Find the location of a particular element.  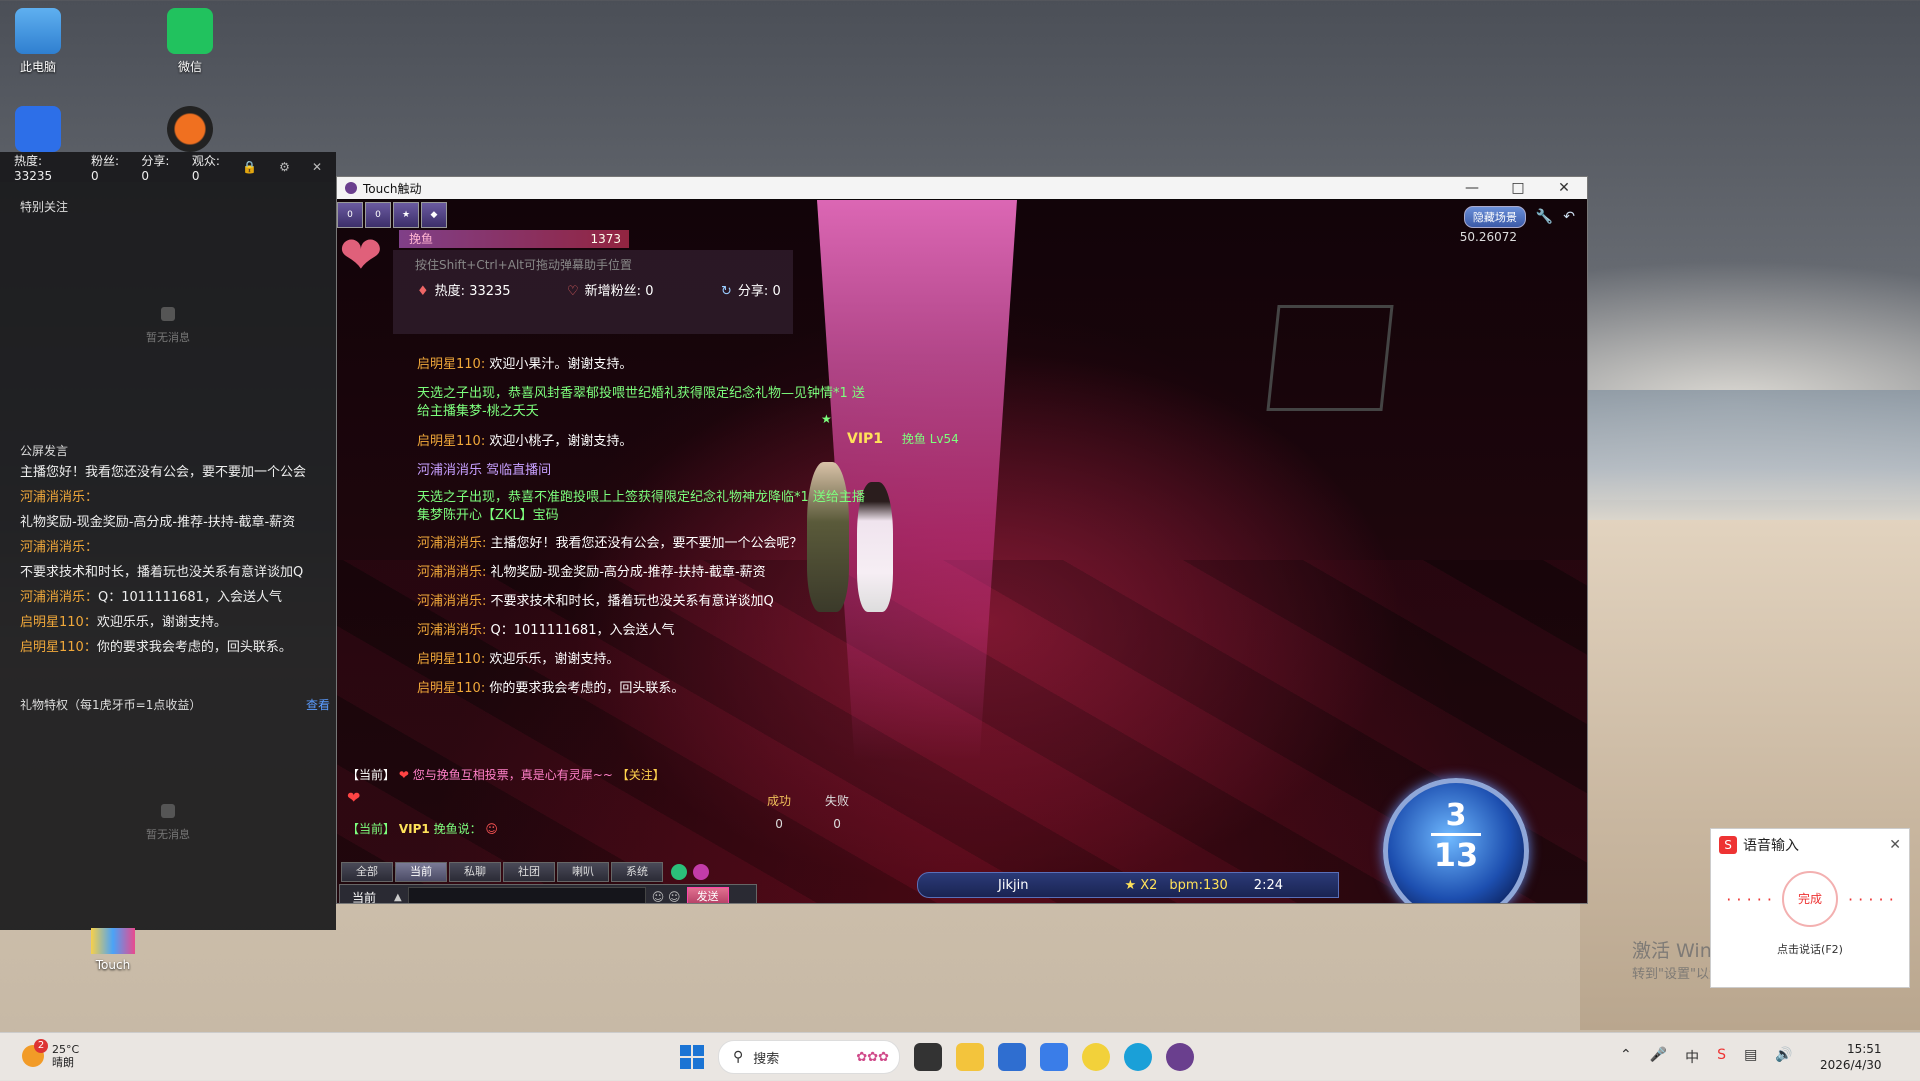

desktop-icon-app-orange is located at coordinates (190, 131).